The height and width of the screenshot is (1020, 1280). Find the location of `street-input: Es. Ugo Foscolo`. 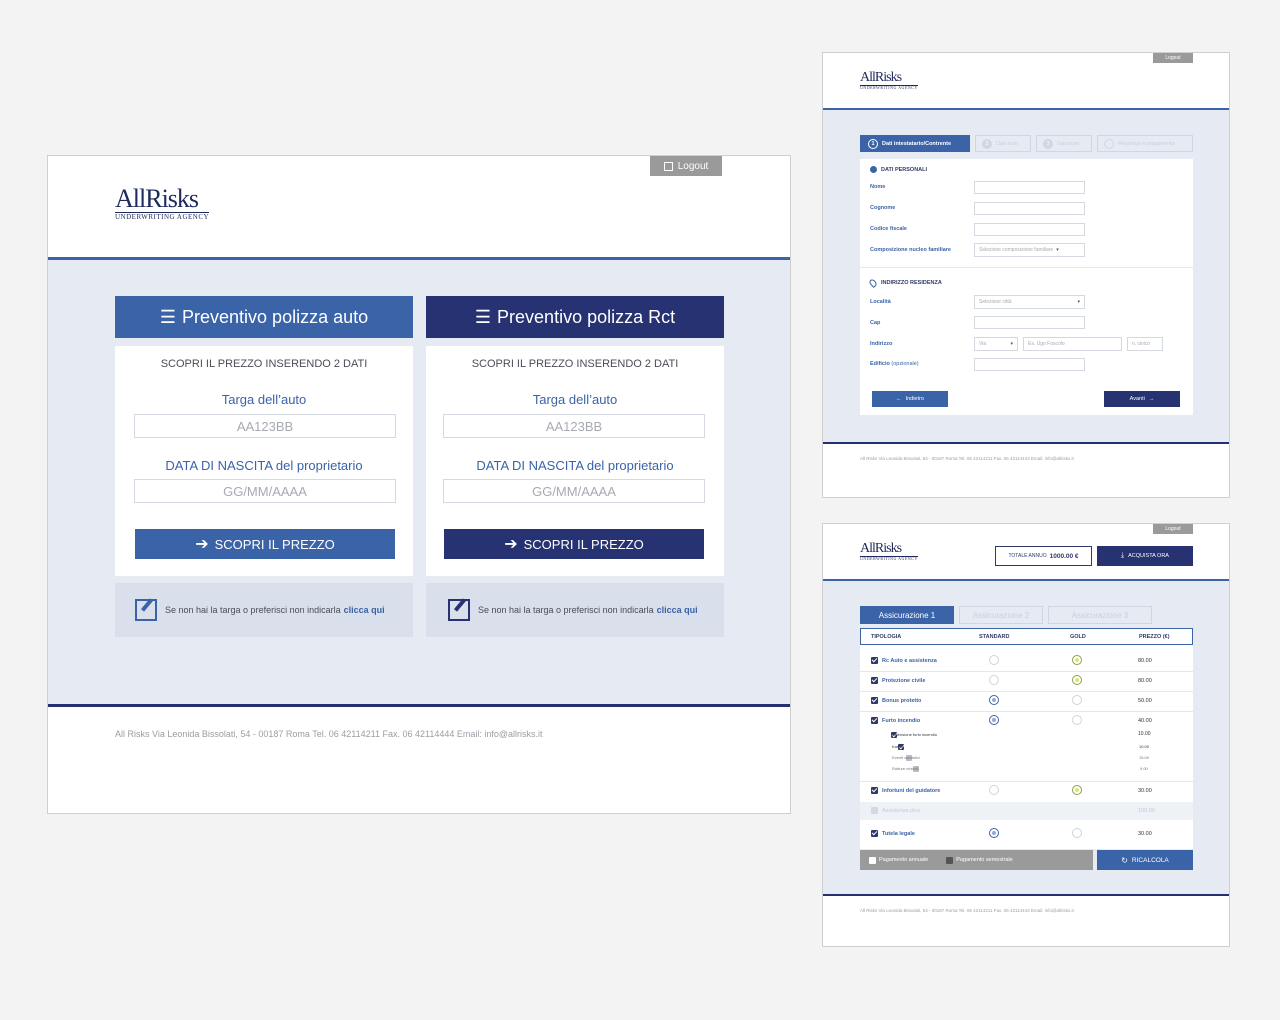

street-input: Es. Ugo Foscolo is located at coordinates (1072, 344).